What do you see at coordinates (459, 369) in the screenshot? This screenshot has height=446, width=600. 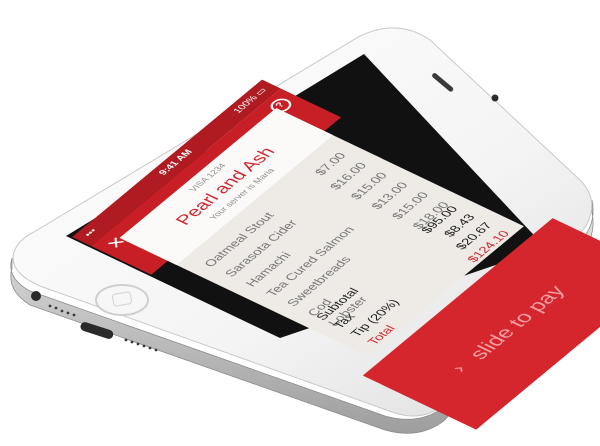 I see `chevron-right-icon: ›` at bounding box center [459, 369].